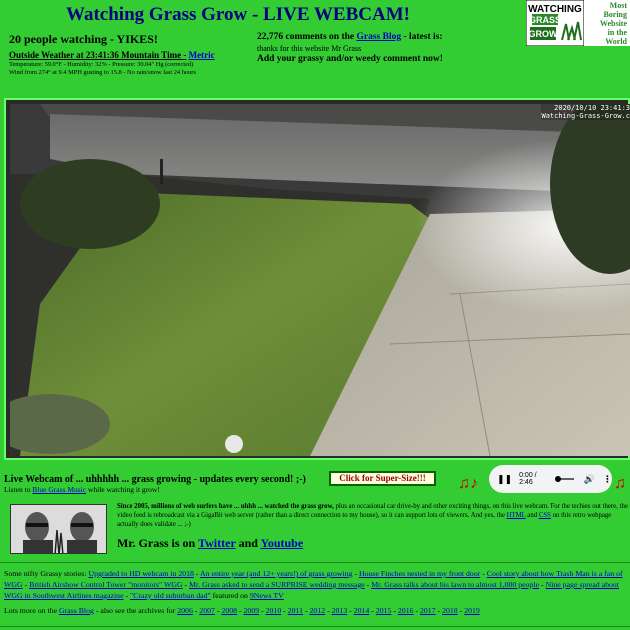 This screenshot has width=630, height=630. Describe the element at coordinates (306, 37) in the screenshot. I see `comment-count: 22,776 comments on the` at that location.